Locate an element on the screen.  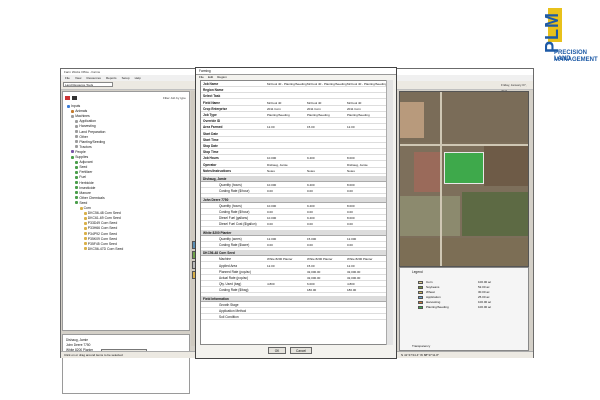
grid-row: Stop Date is located at coordinates (295, 146).